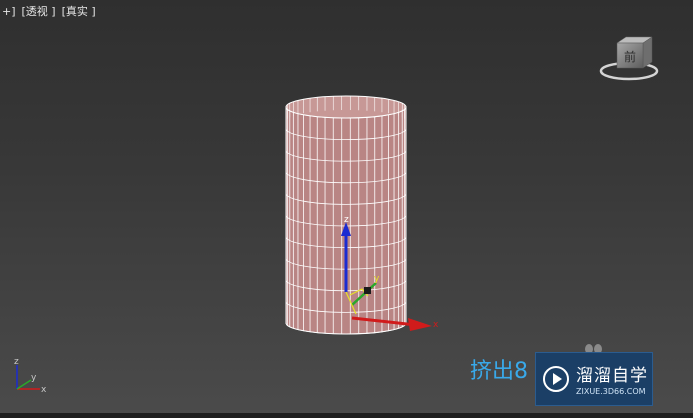 This screenshot has width=693, height=418. Describe the element at coordinates (611, 391) in the screenshot. I see `logo-url: ZIXUE.3D66.COM` at that location.